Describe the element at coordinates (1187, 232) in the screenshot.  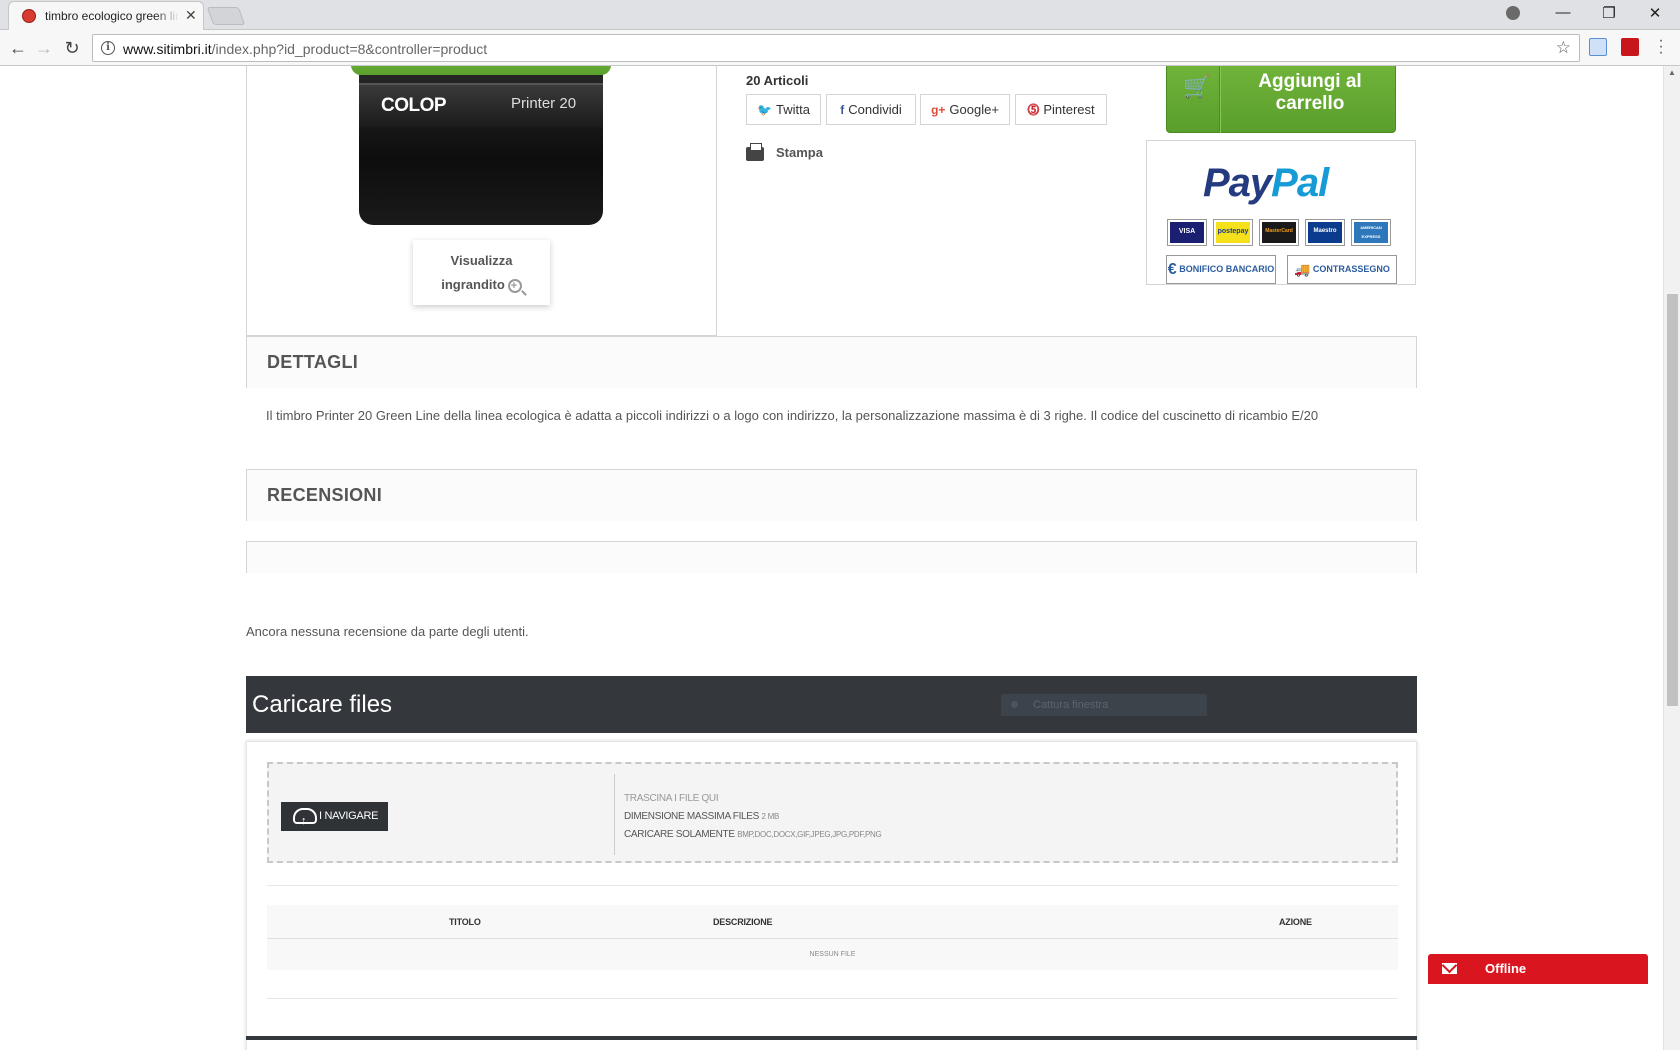
I see `visa-card-icon: VISA` at that location.